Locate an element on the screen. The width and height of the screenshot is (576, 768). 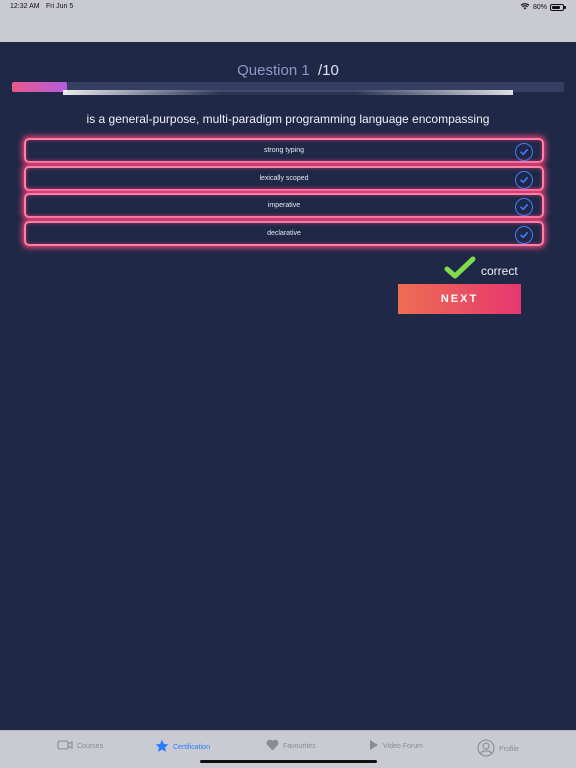
progress-highlight is located at coordinates (288, 92).